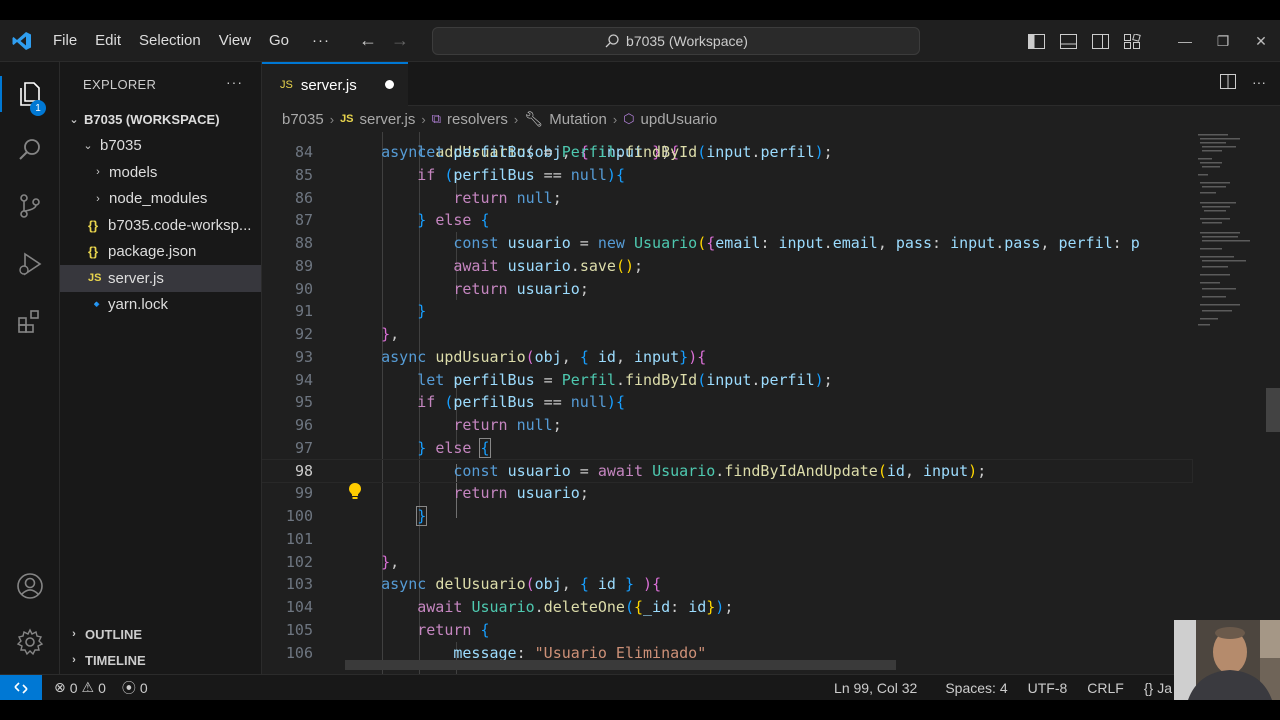  I want to click on problems-indicator: ⊗ 0 ⚠ 0, so click(80, 687).